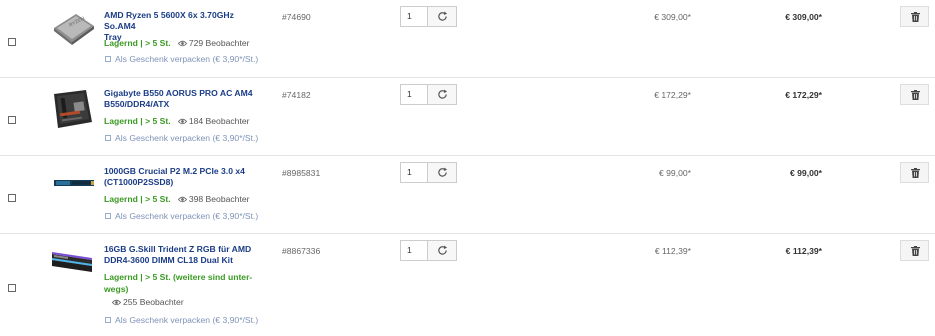  I want to click on unit-price: € 172,29*, so click(672, 95).